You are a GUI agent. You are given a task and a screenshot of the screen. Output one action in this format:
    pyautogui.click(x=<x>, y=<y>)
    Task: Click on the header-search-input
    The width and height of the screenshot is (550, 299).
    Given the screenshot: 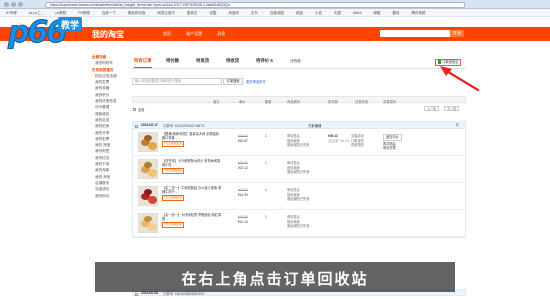 What is the action you would take?
    pyautogui.click(x=415, y=33)
    